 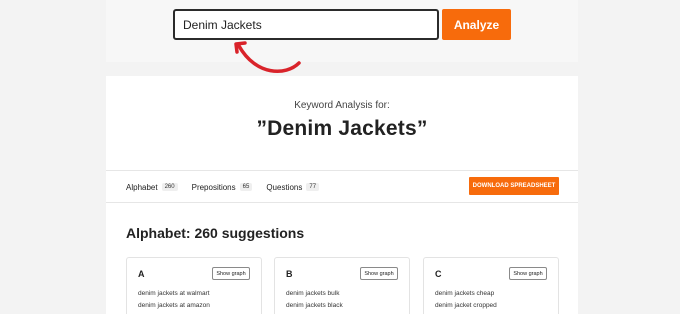 What do you see at coordinates (169, 187) in the screenshot?
I see `tab-count: 260` at bounding box center [169, 187].